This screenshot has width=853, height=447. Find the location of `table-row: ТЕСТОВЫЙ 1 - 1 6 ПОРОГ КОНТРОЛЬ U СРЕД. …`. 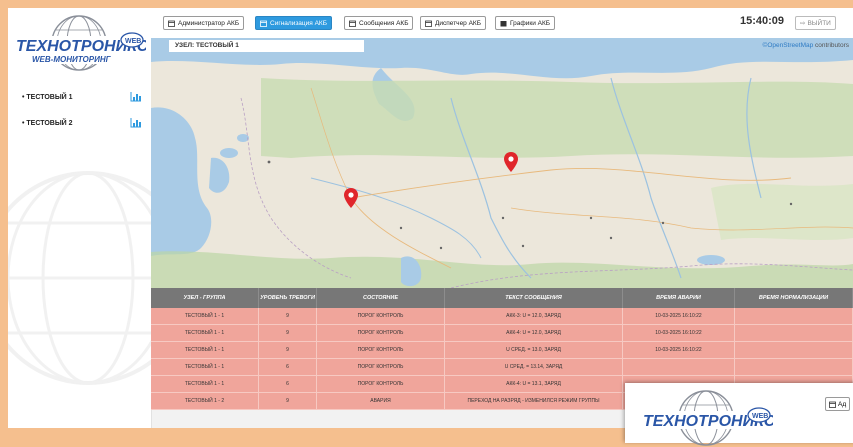

table-row: ТЕСТОВЫЙ 1 - 1 6 ПОРОГ КОНТРОЛЬ U СРЕД. … is located at coordinates (502, 367).